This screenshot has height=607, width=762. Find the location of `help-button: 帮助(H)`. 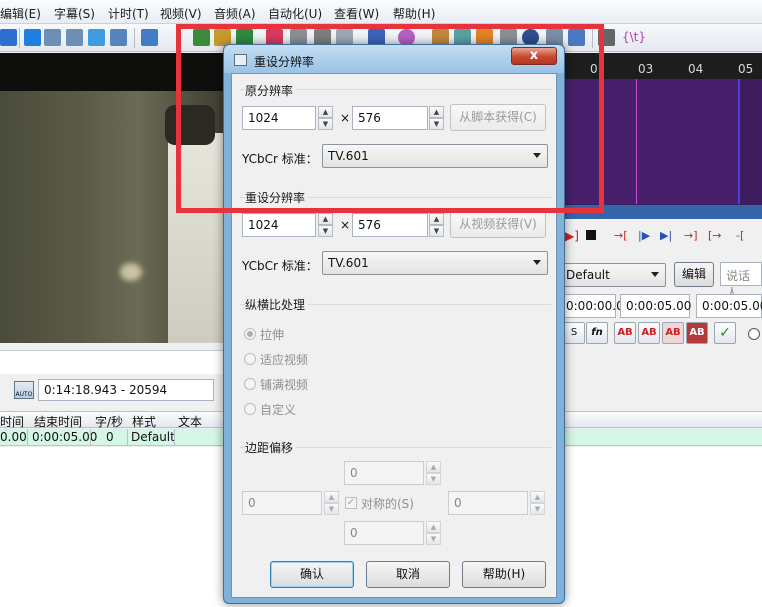

help-button: 帮助(H) is located at coordinates (504, 574).